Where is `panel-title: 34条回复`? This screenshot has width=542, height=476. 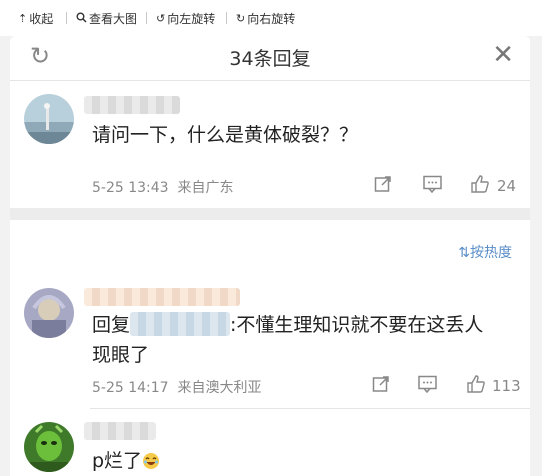
panel-title: 34条回复 is located at coordinates (270, 59).